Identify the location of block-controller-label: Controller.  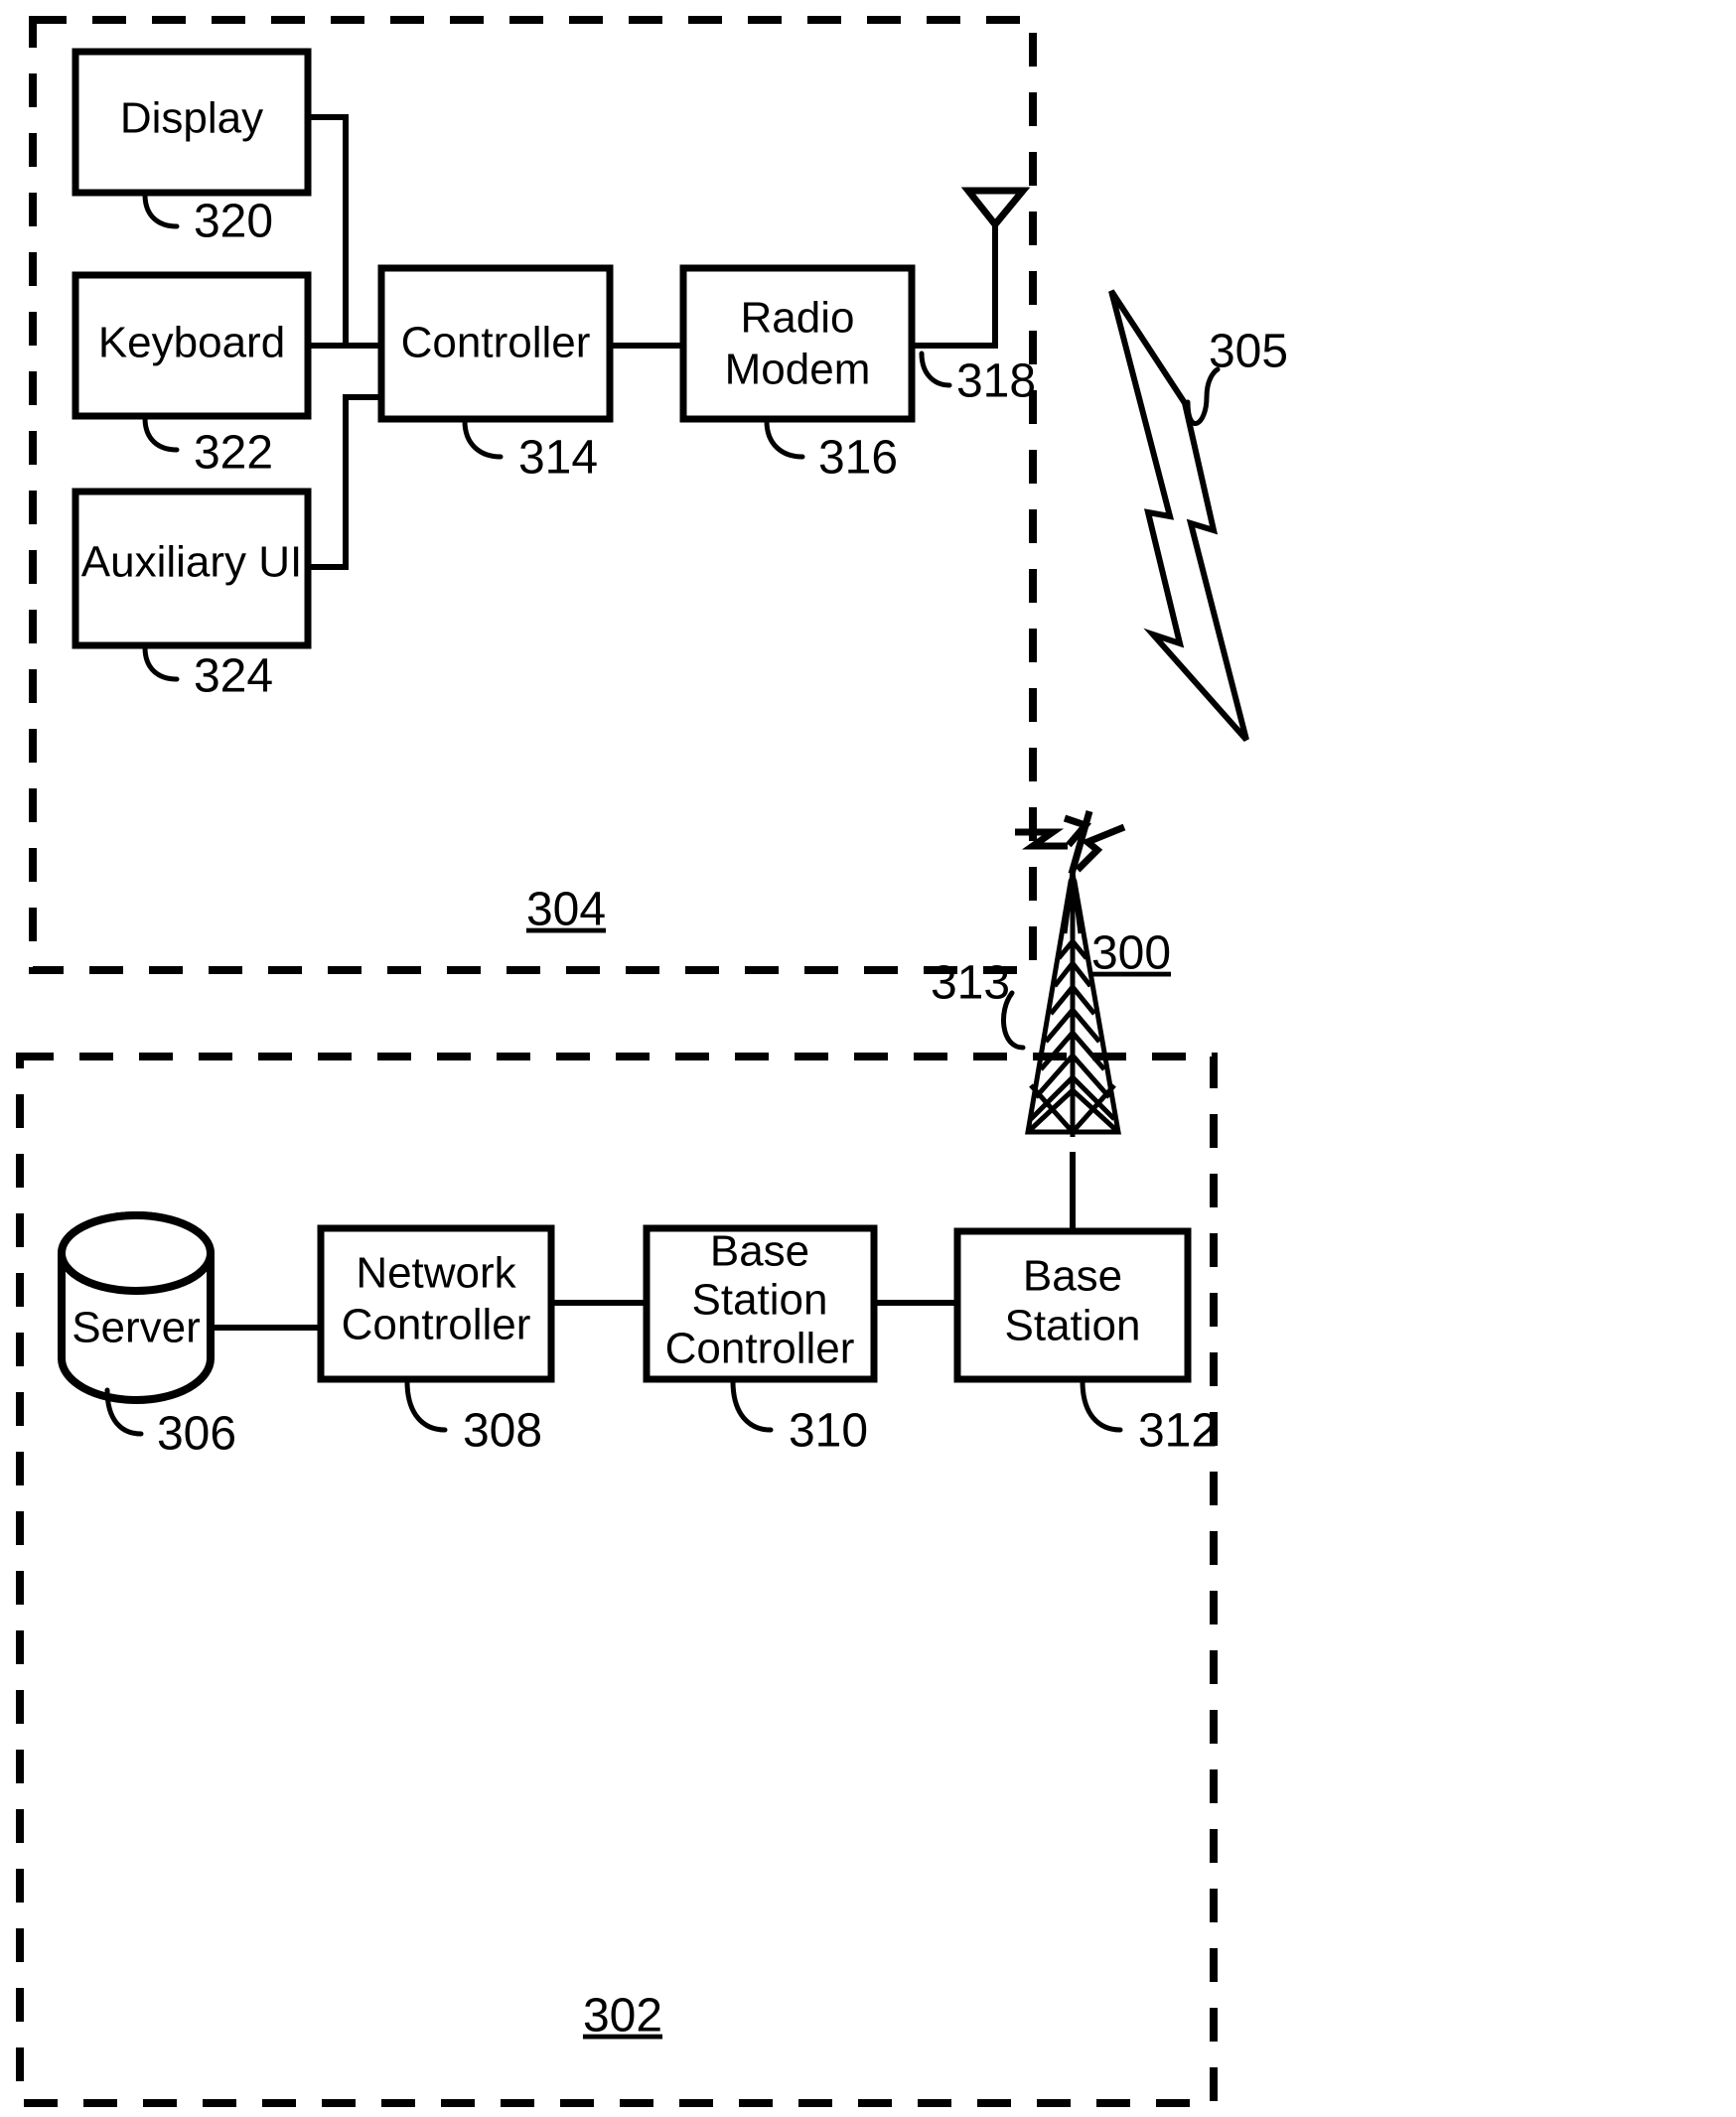
(496, 343).